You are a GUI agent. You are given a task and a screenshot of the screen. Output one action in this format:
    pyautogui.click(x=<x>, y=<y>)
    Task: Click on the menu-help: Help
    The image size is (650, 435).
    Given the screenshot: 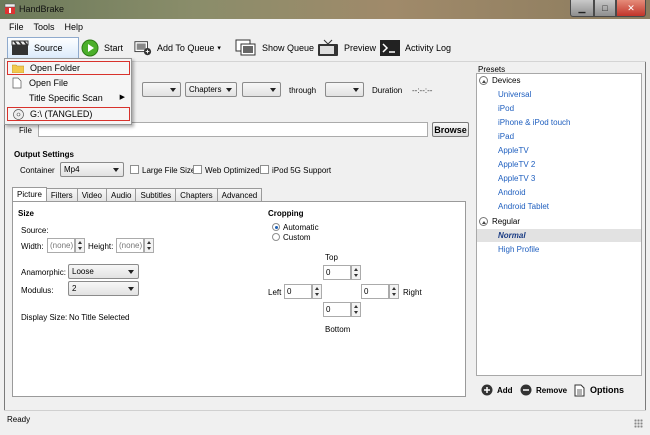 What is the action you would take?
    pyautogui.click(x=74, y=27)
    